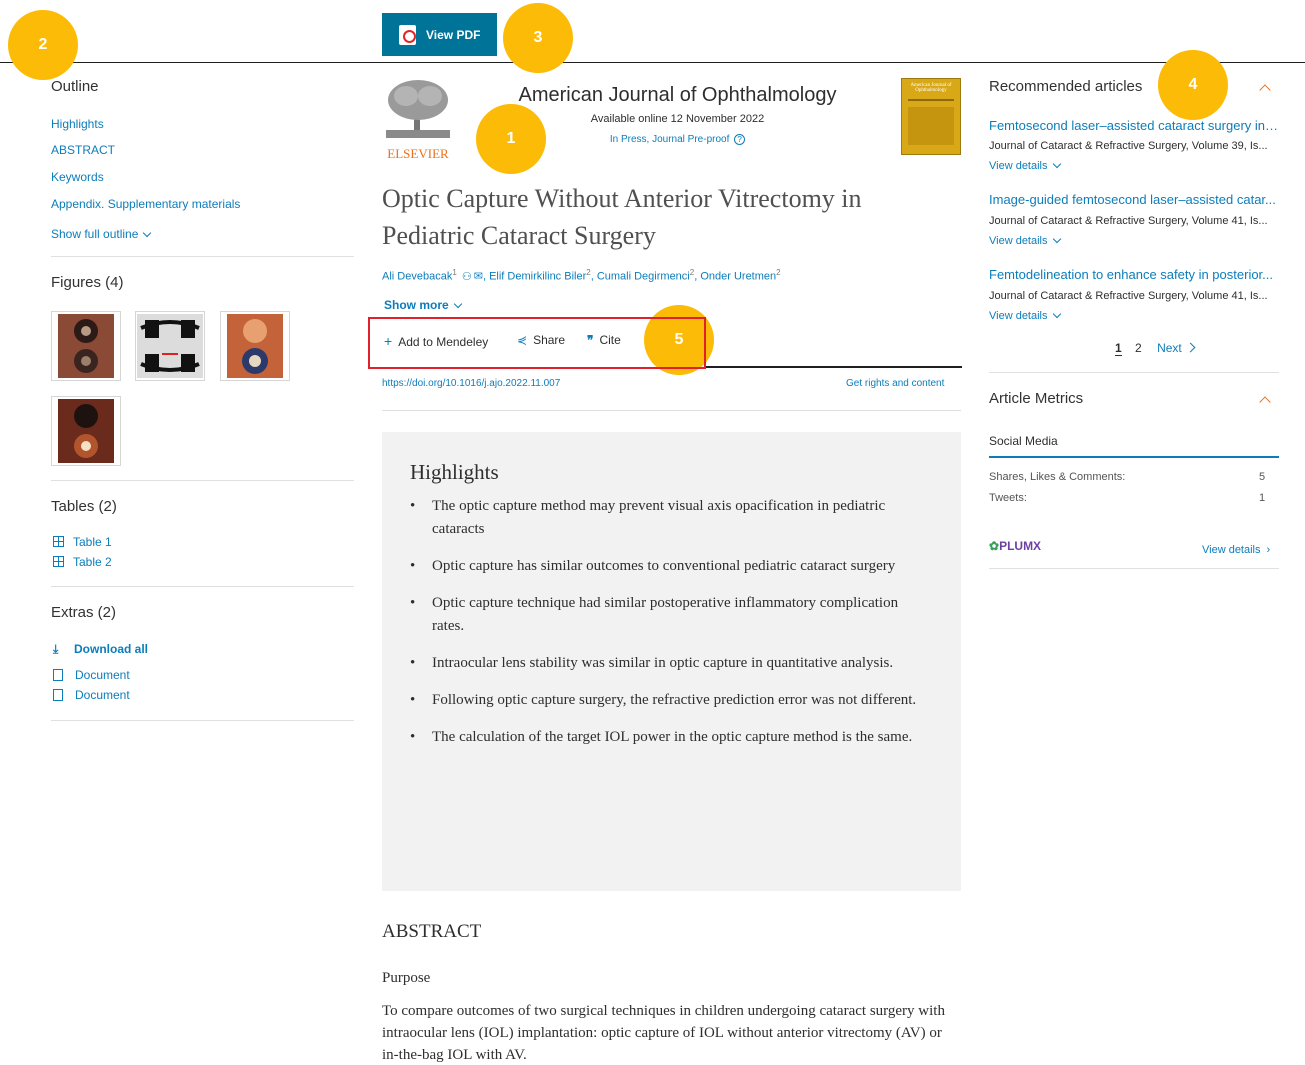 The width and height of the screenshot is (1305, 1065). What do you see at coordinates (102, 675) in the screenshot?
I see `document-label: Document` at bounding box center [102, 675].